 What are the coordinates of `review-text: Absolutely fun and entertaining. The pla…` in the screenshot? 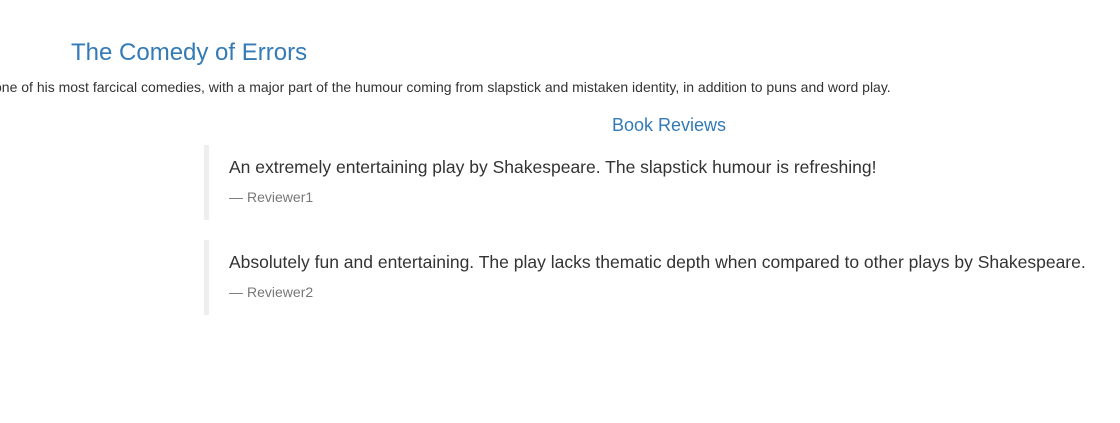 It's located at (657, 262).